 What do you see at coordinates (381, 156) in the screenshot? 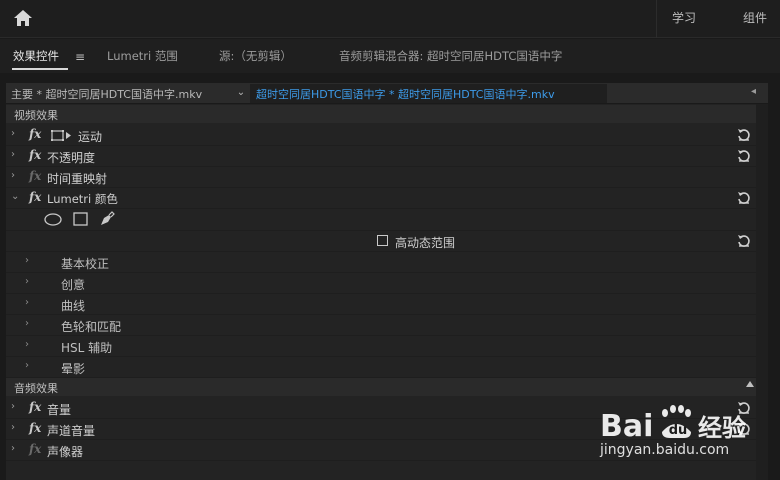
I see `effect-row-opacity: › fx 不透明度` at bounding box center [381, 156].